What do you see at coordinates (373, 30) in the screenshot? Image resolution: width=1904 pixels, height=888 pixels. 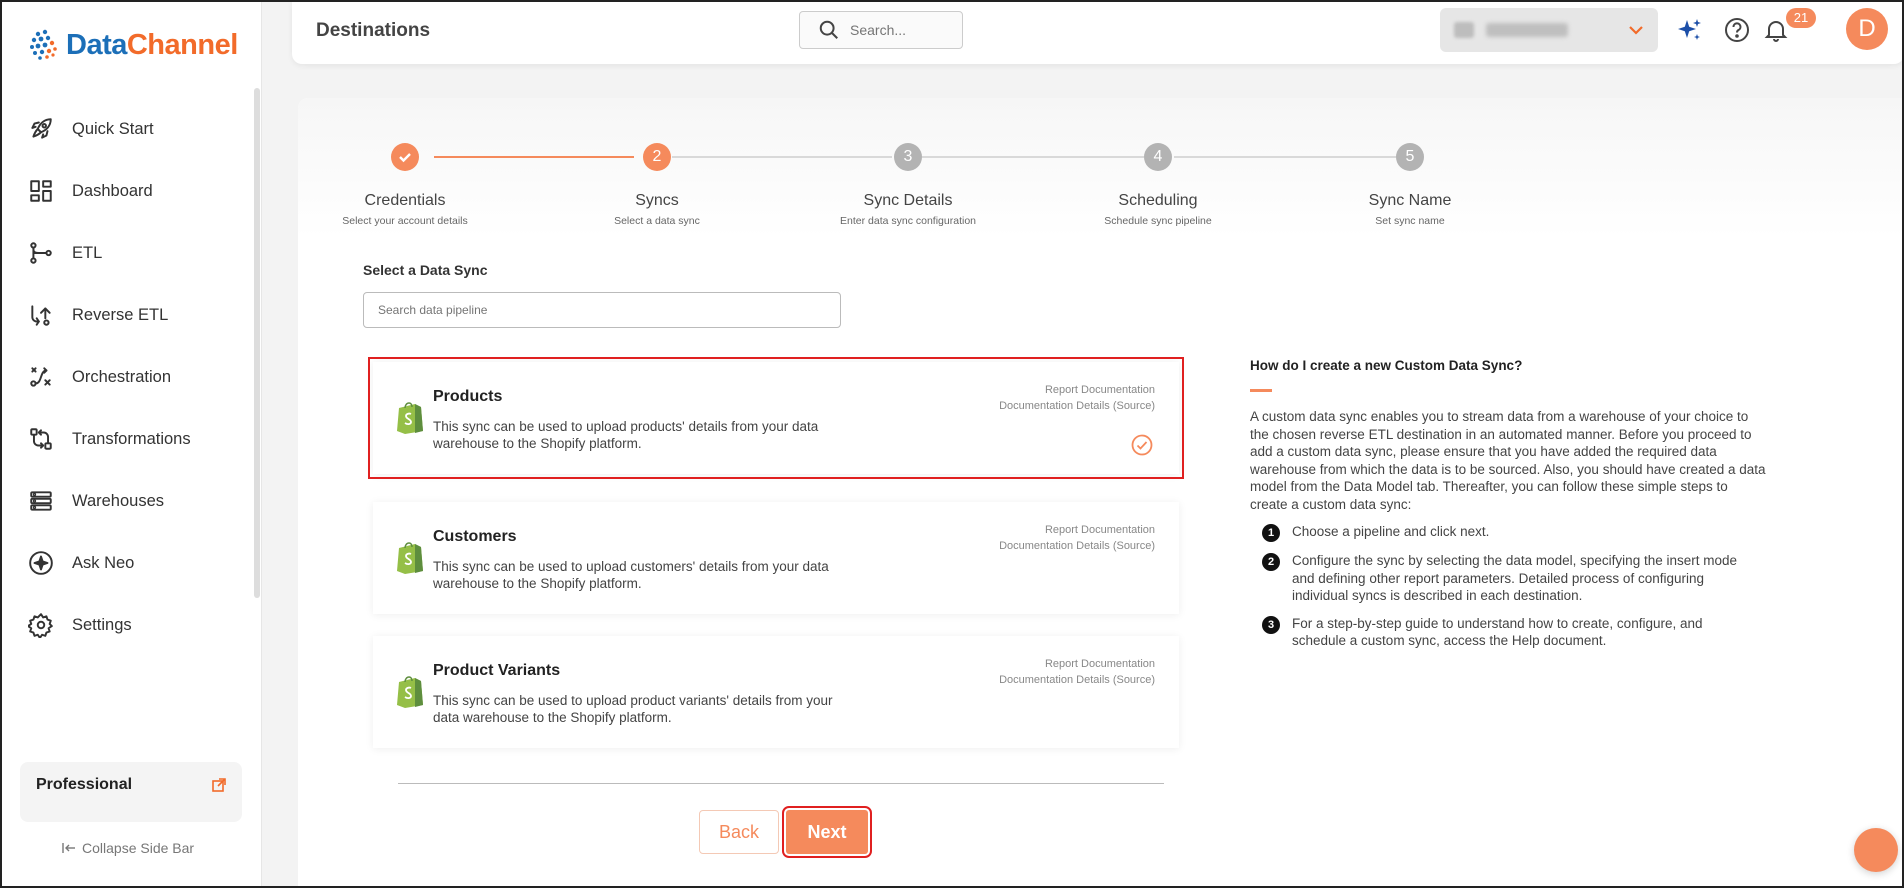 I see `page-title: Destinations` at bounding box center [373, 30].